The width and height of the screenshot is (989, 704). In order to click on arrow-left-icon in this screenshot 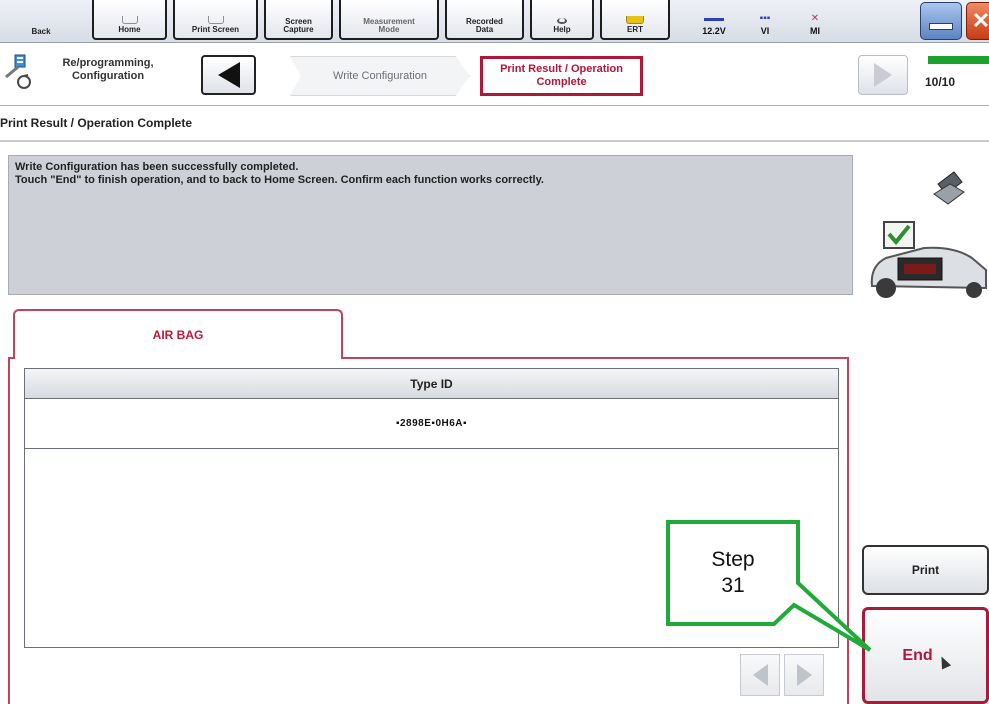, I will do `click(228, 75)`.